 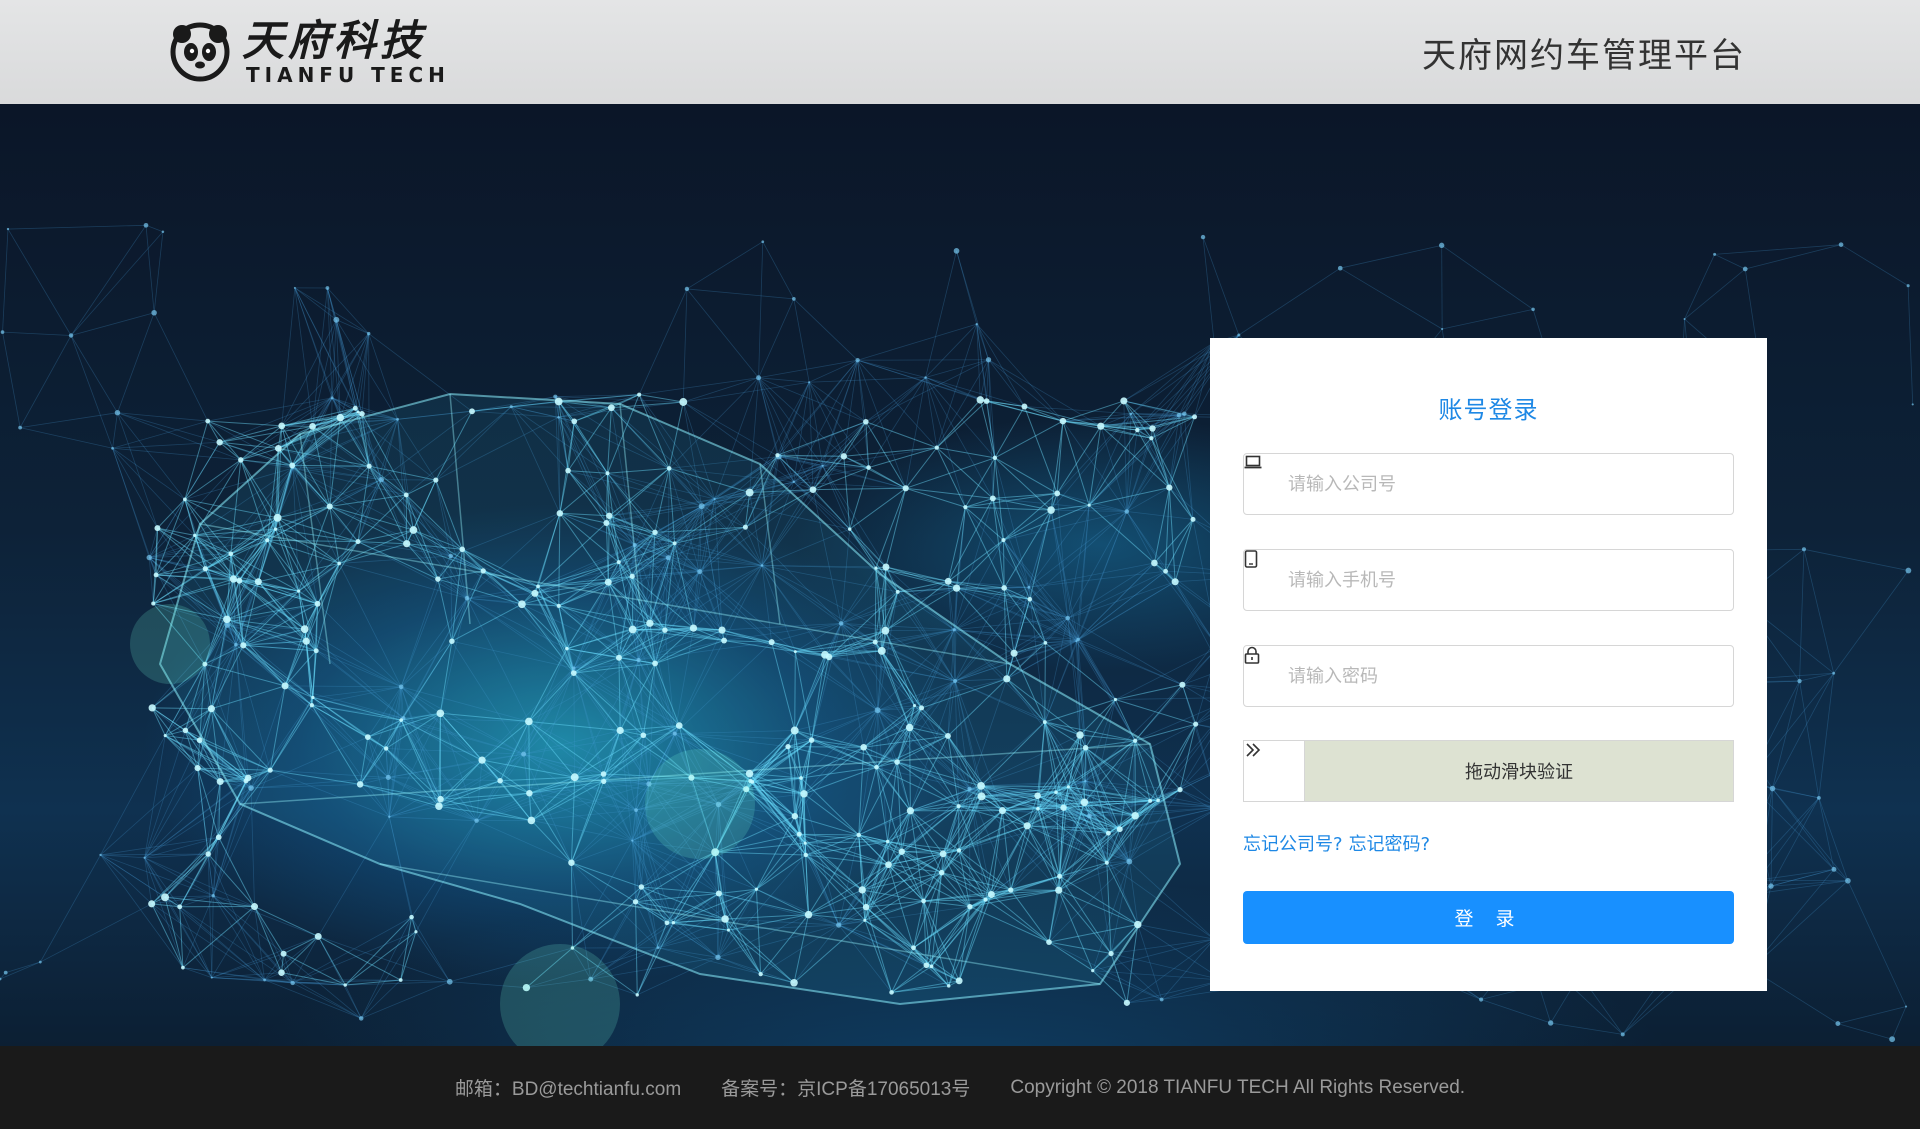 I want to click on mobile-phone-icon, so click(x=1262, y=570).